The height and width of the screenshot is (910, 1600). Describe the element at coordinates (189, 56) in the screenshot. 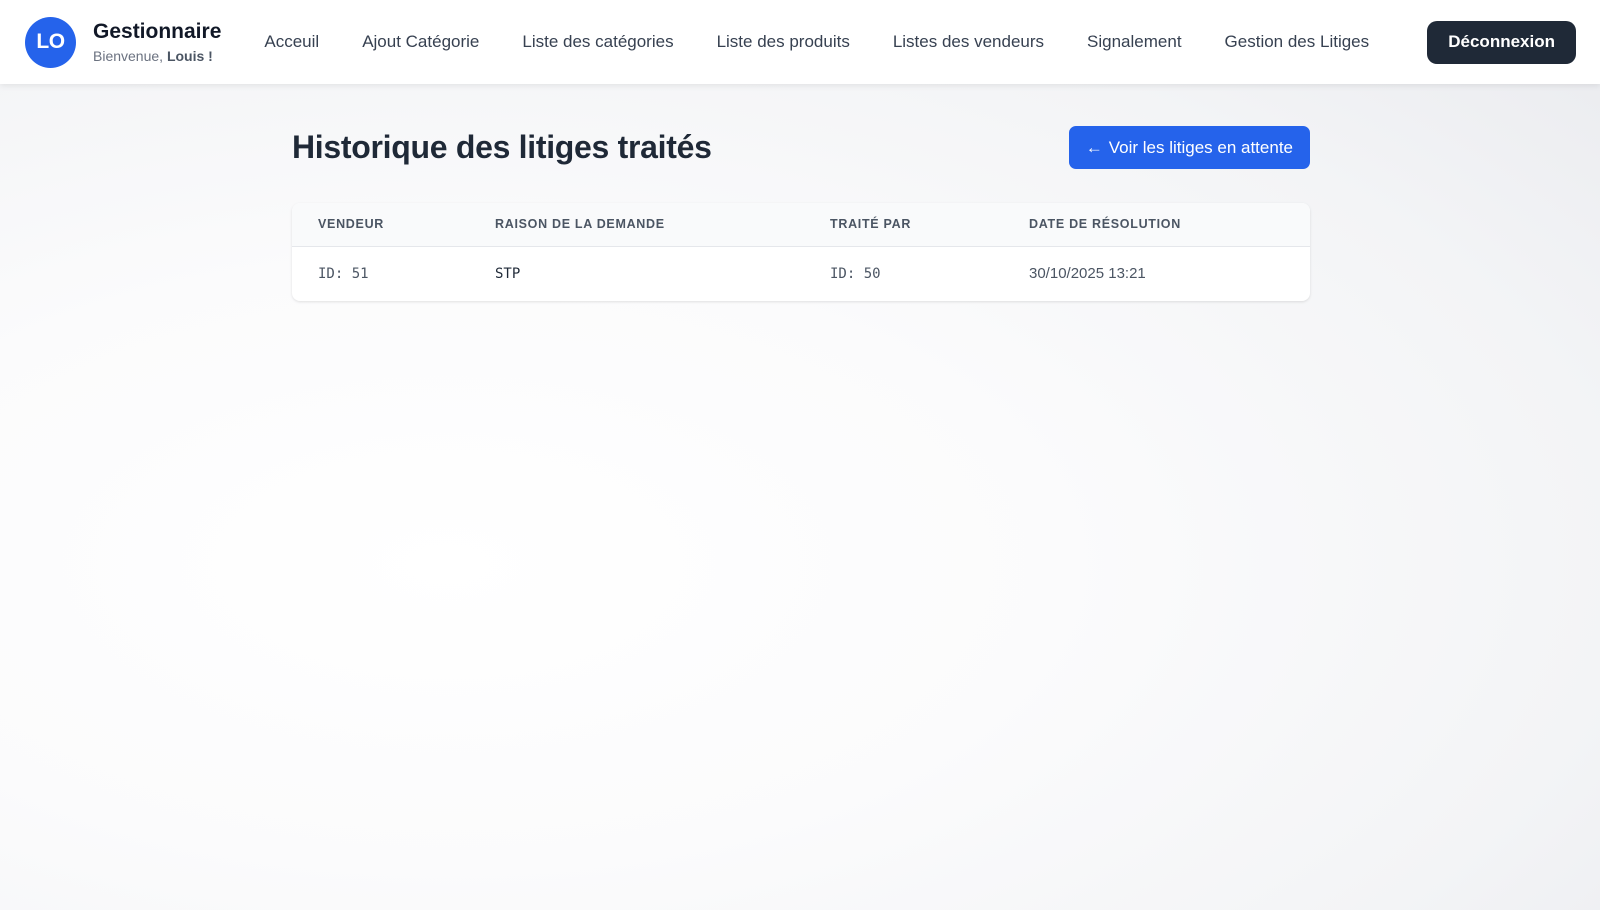

I see `user-name: Louis !` at that location.